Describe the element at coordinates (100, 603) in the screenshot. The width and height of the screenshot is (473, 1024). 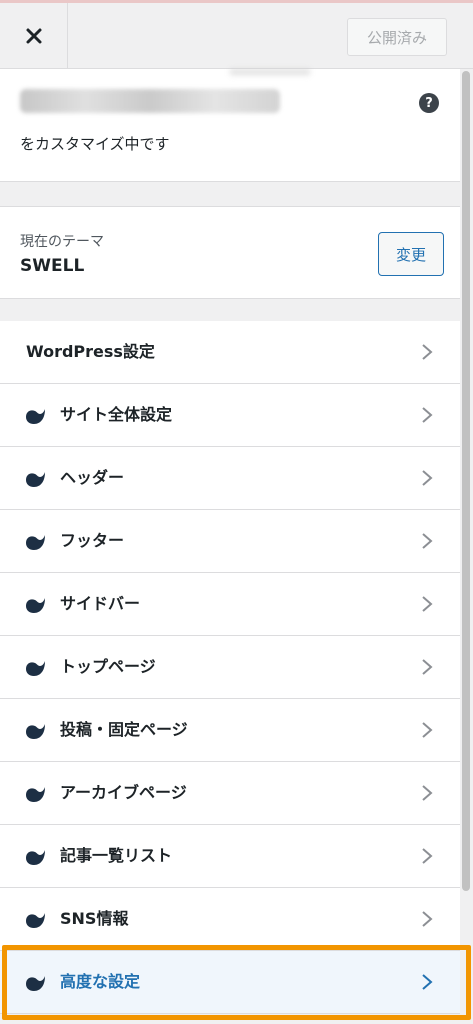
I see `panel-item-label: サイドバー` at that location.